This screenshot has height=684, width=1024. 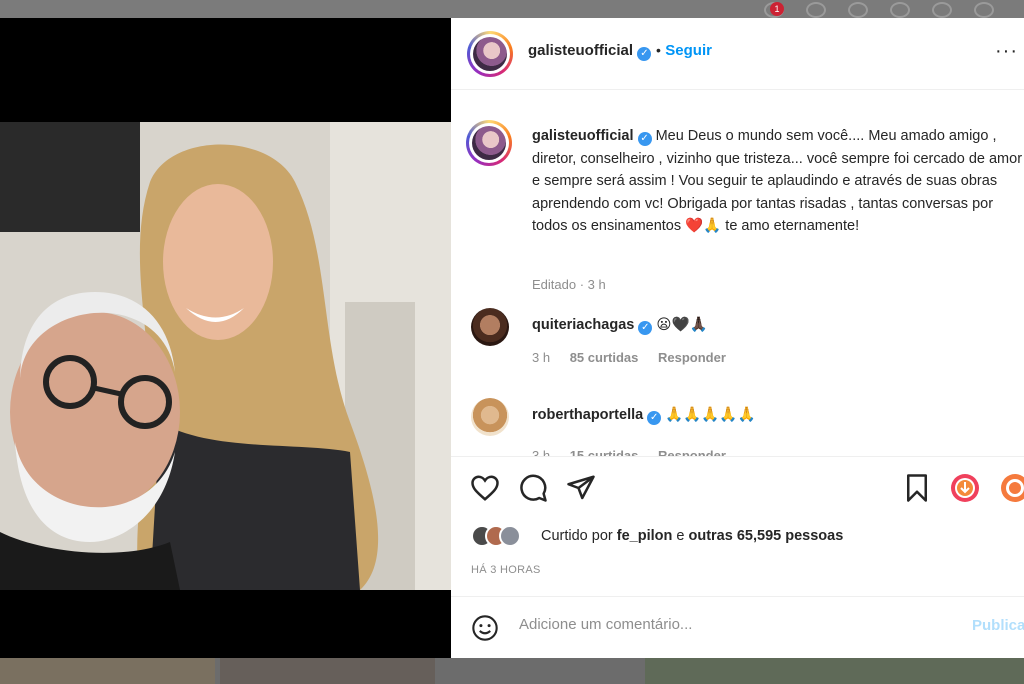 What do you see at coordinates (644, 415) in the screenshot?
I see `comment-text-line: roberthaportella ✓ 🙏🙏🙏🙏🙏` at bounding box center [644, 415].